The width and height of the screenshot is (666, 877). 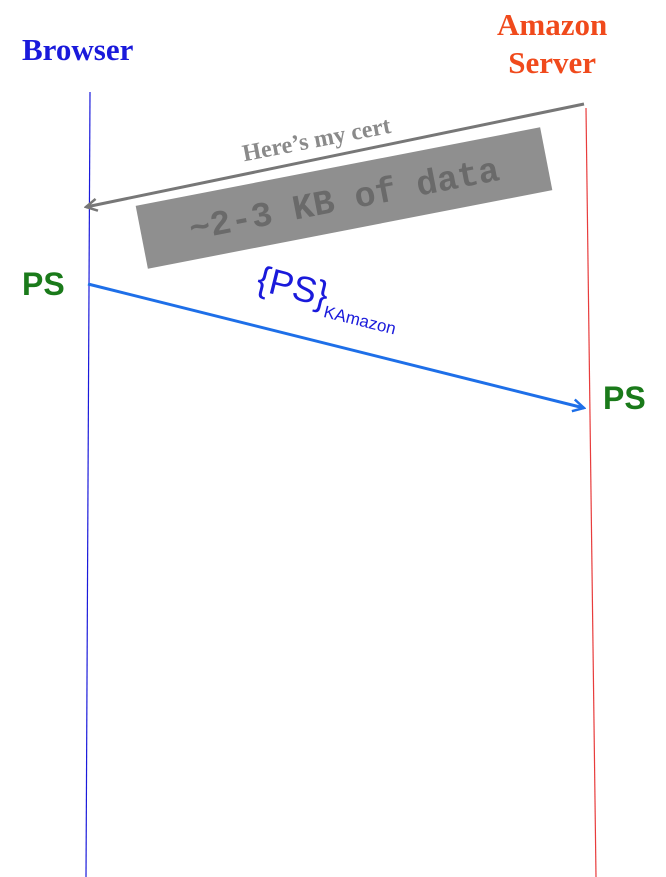 What do you see at coordinates (78, 49) in the screenshot?
I see `browser-label: Browser` at bounding box center [78, 49].